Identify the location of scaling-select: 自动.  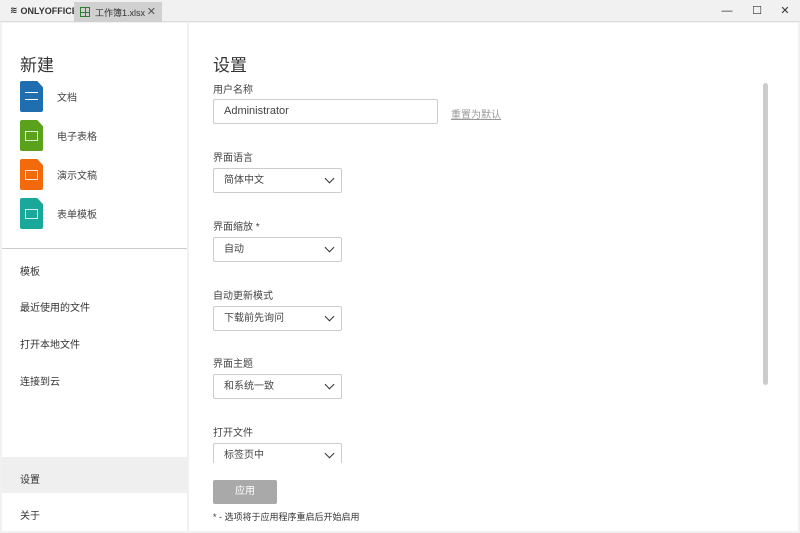
(277, 249).